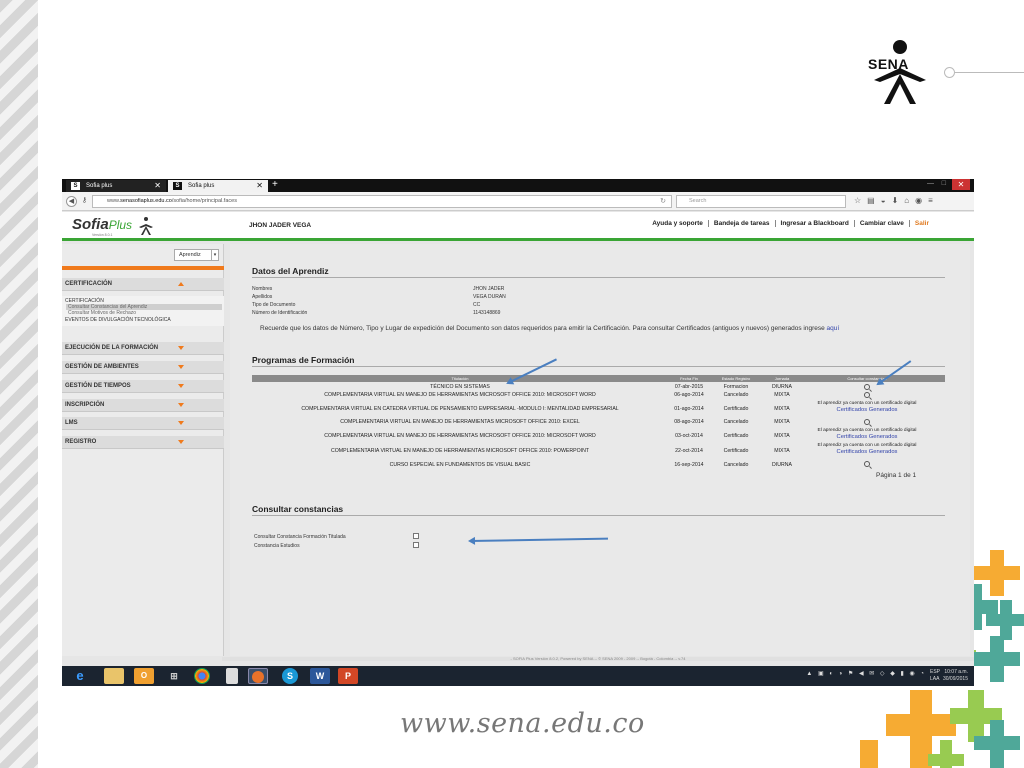 The image size is (1024, 768). What do you see at coordinates (736, 409) in the screenshot?
I see `cell-estado: Certificado` at bounding box center [736, 409].